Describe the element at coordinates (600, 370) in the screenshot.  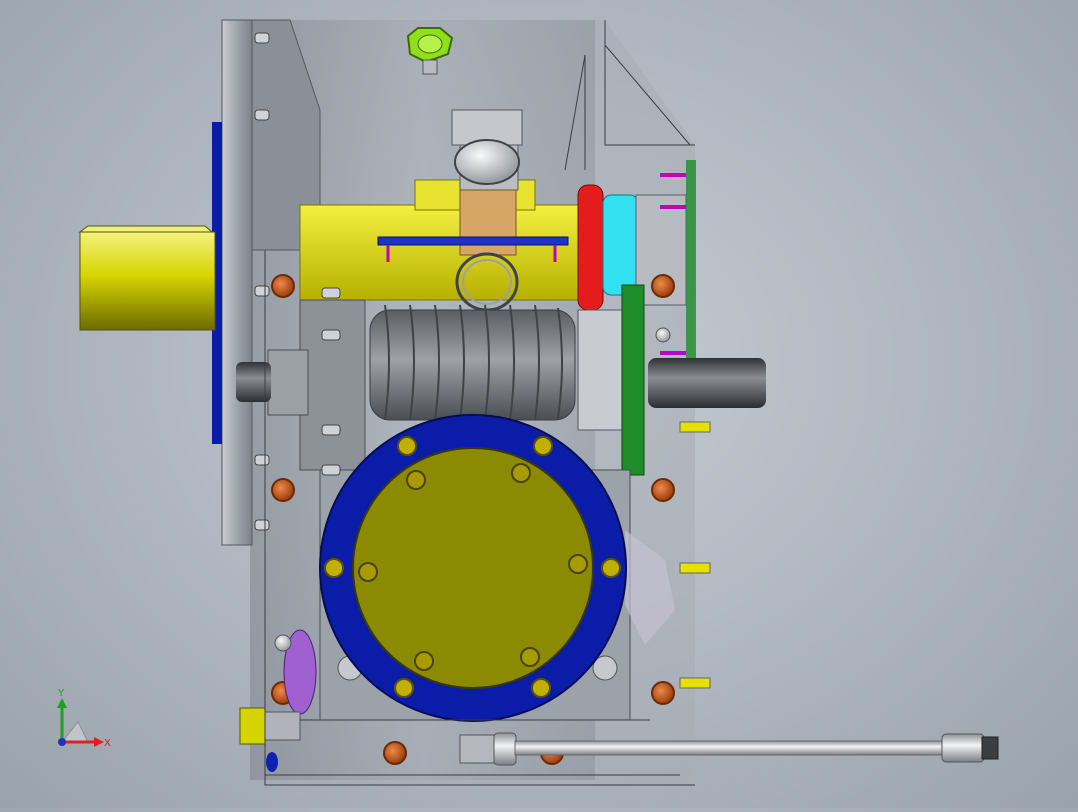
I see `worm-bearing-right` at that location.